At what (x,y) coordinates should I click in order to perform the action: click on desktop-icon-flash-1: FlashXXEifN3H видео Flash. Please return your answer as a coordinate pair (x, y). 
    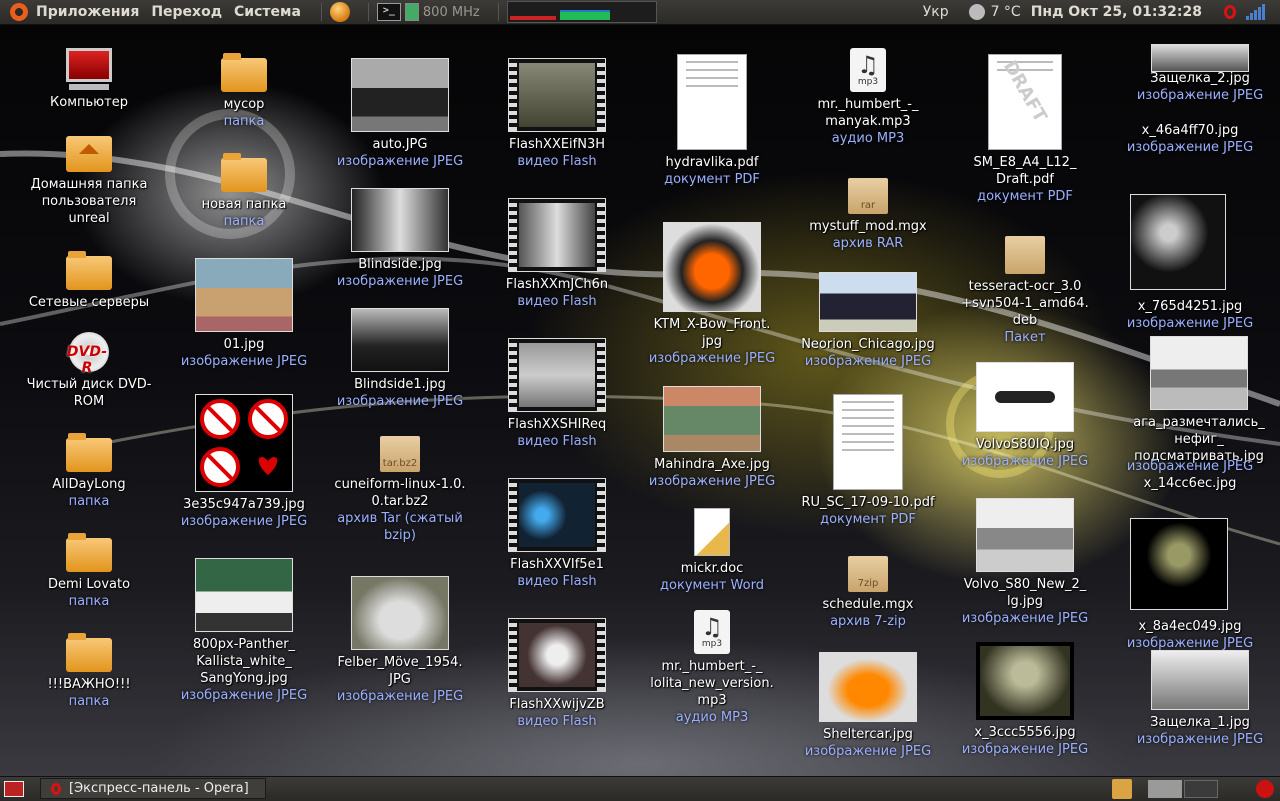
    Looking at the image, I should click on (557, 114).